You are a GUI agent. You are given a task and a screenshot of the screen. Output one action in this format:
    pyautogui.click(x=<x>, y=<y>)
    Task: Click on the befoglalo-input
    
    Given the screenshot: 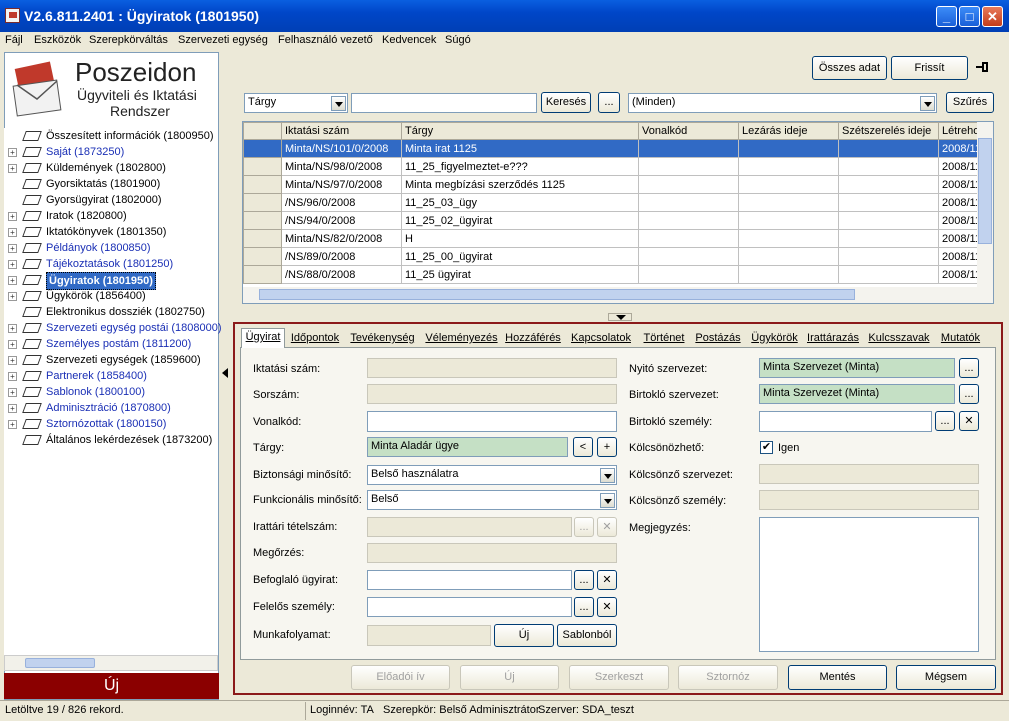 What is the action you would take?
    pyautogui.click(x=469, y=580)
    